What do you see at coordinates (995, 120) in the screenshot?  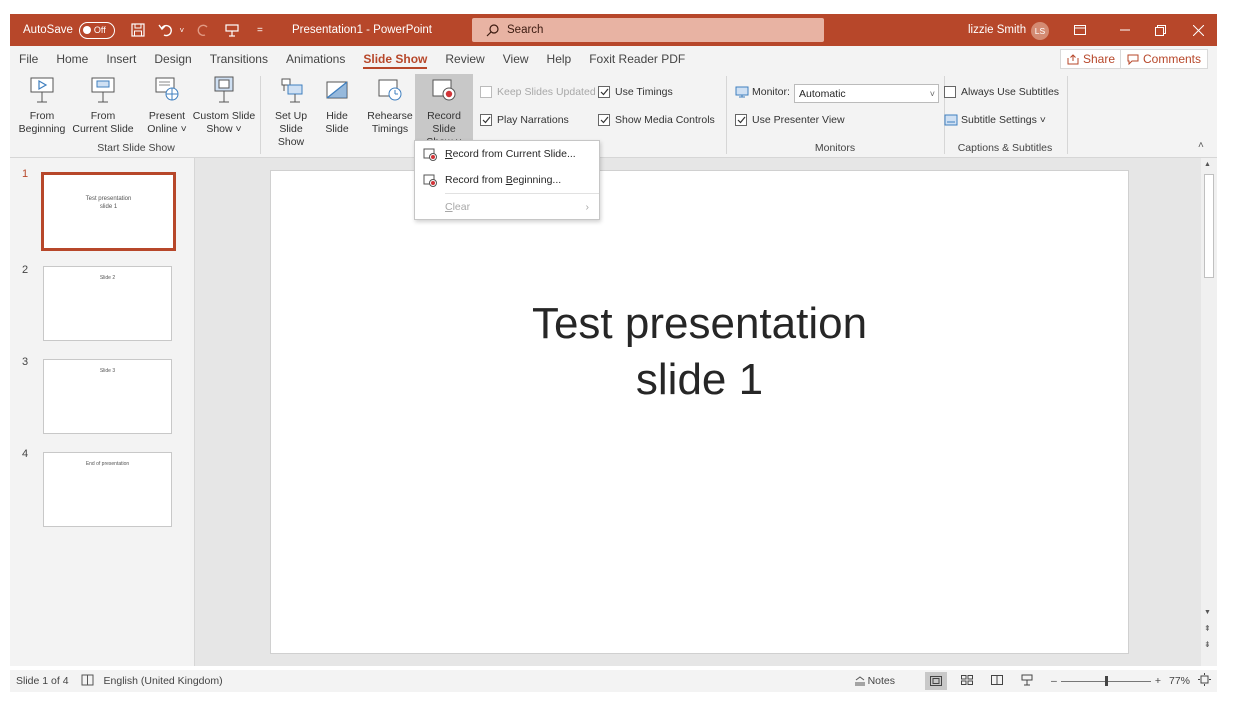 I see `subtitle-settings-button: Subtitle Settings ˅` at bounding box center [995, 120].